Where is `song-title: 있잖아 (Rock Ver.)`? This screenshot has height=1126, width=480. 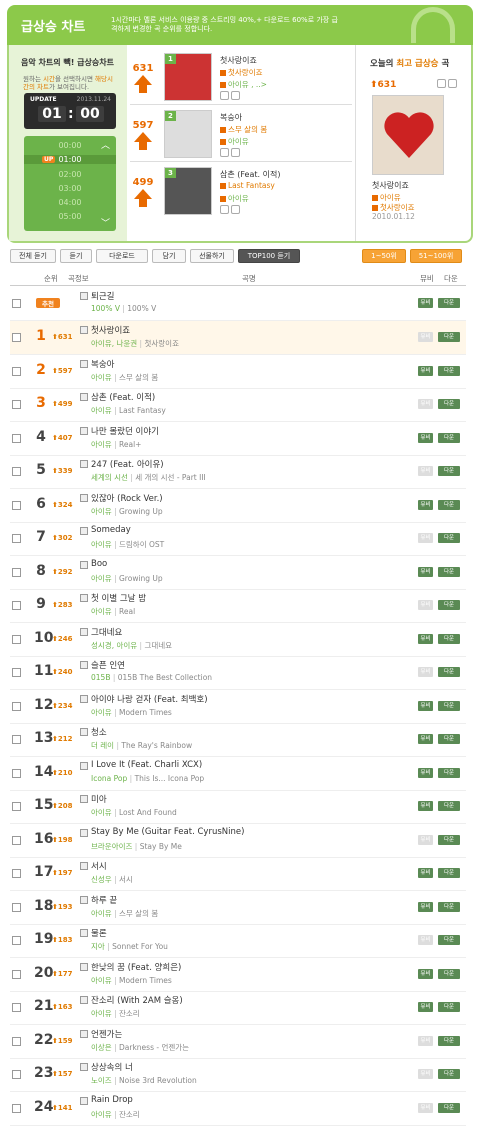
song-title: 있잖아 (Rock Ver.) is located at coordinates (127, 498).